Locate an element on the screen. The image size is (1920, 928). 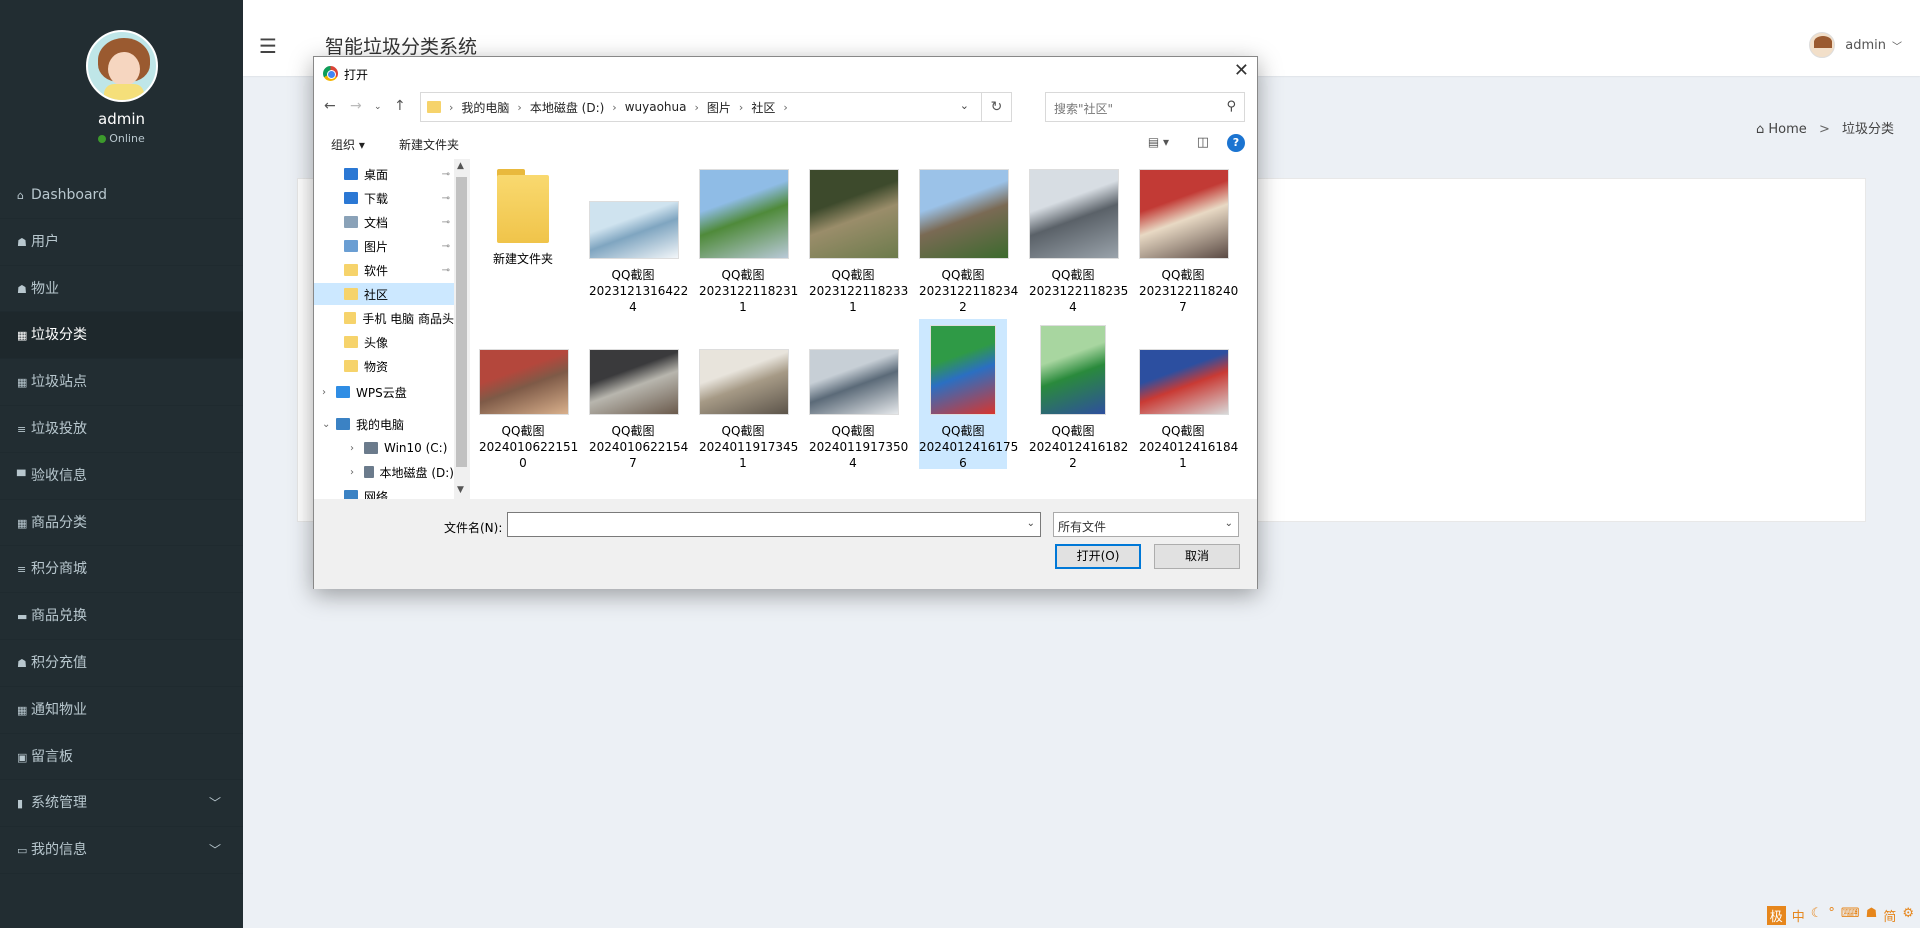
file-name-line3: 1 is located at coordinates (743, 463).